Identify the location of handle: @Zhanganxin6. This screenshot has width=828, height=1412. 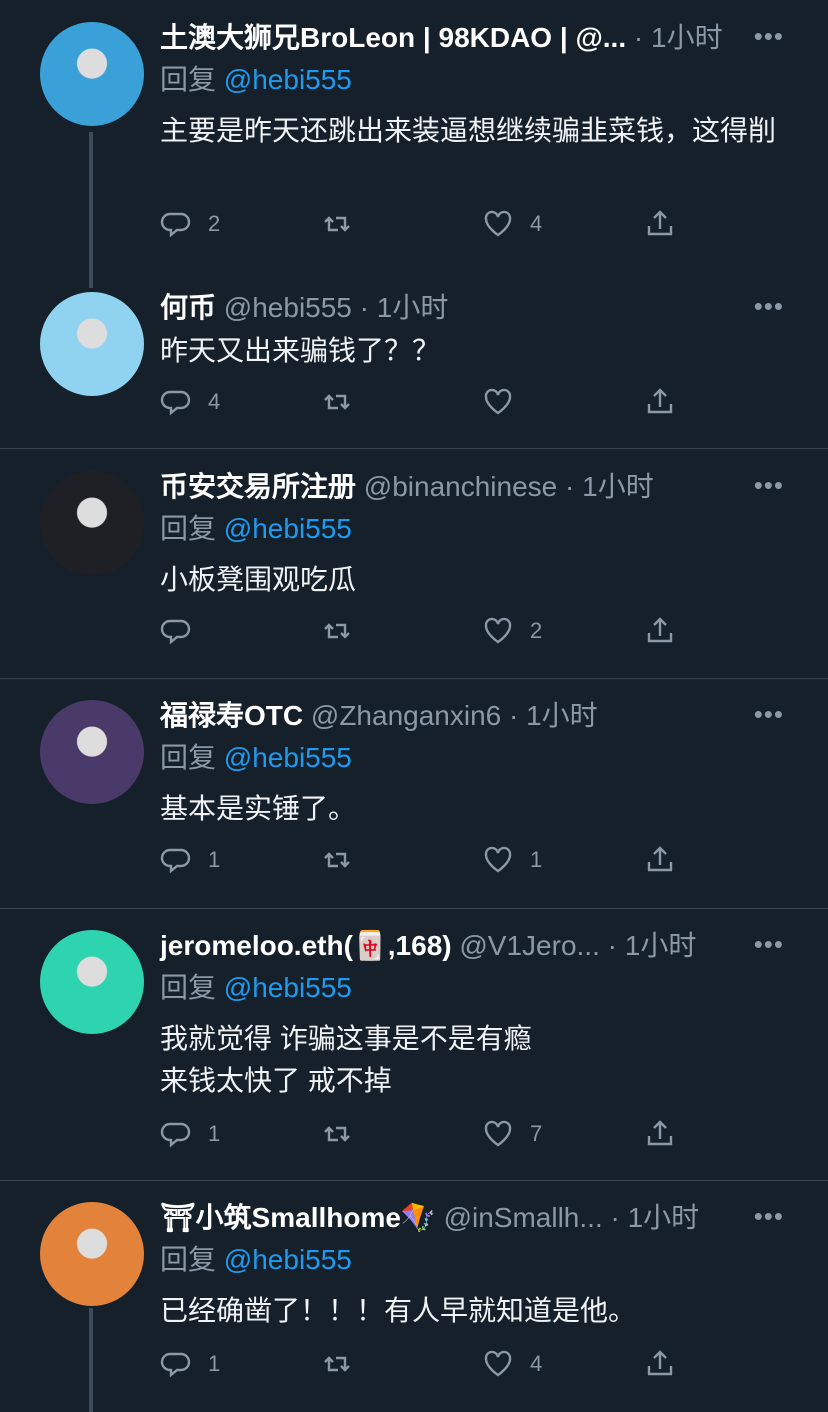
(406, 715).